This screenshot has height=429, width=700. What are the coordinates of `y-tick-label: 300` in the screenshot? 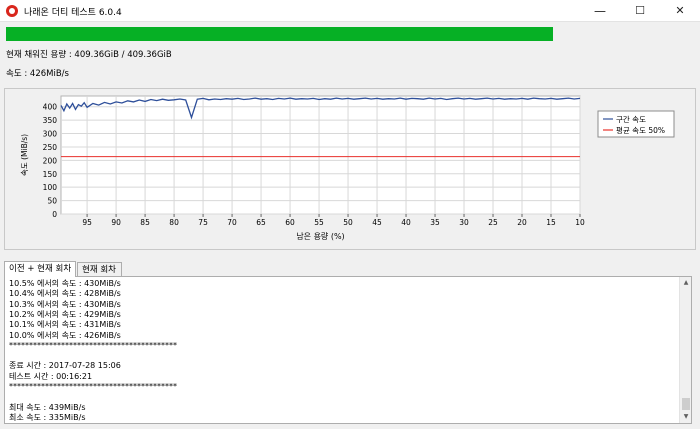 It's located at (50, 134).